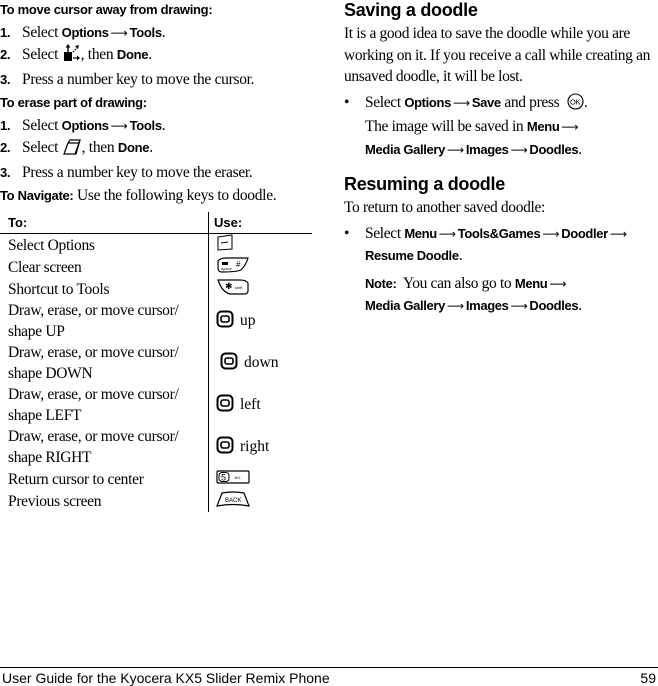 The width and height of the screenshot is (658, 686). I want to click on table-row: Shortcut to Tools ✱ shift, so click(156, 289).